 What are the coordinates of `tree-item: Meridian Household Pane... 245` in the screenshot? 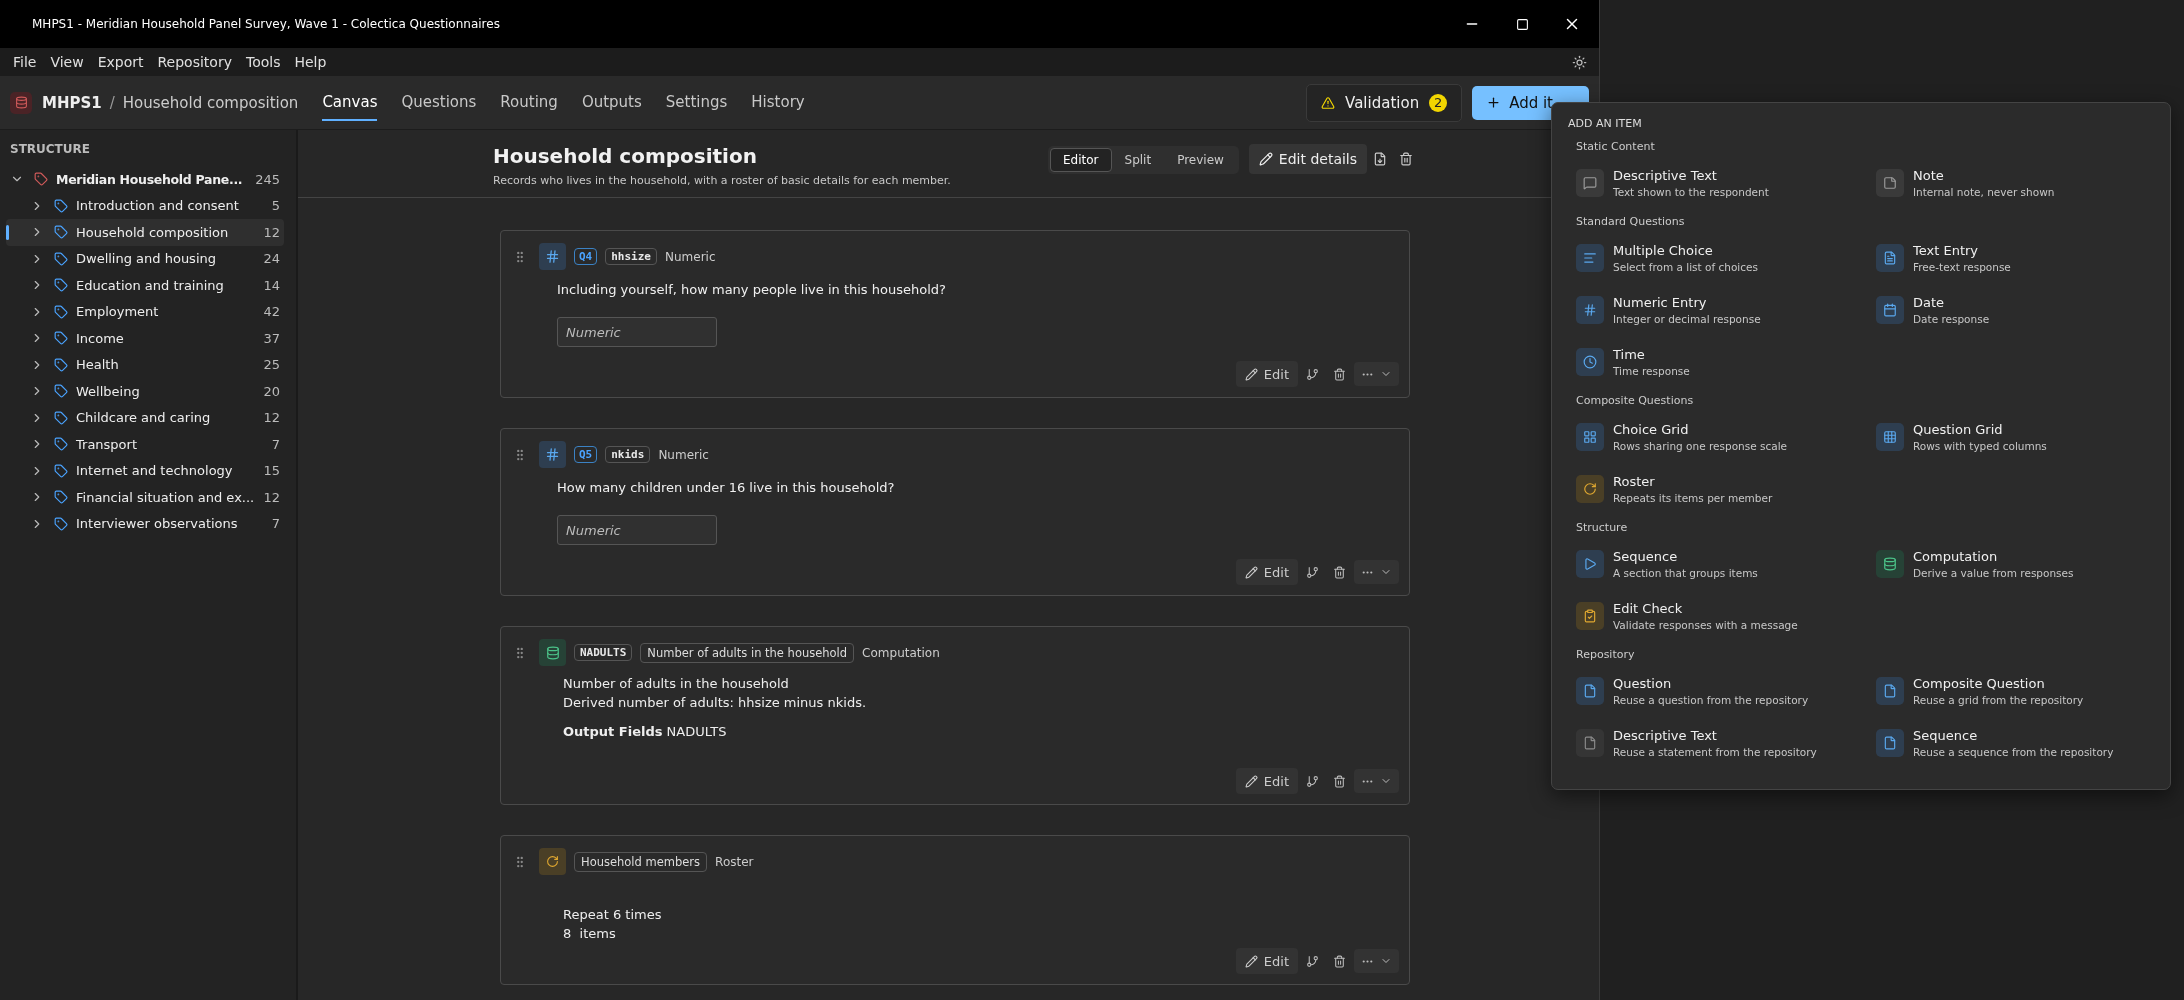 It's located at (145, 179).